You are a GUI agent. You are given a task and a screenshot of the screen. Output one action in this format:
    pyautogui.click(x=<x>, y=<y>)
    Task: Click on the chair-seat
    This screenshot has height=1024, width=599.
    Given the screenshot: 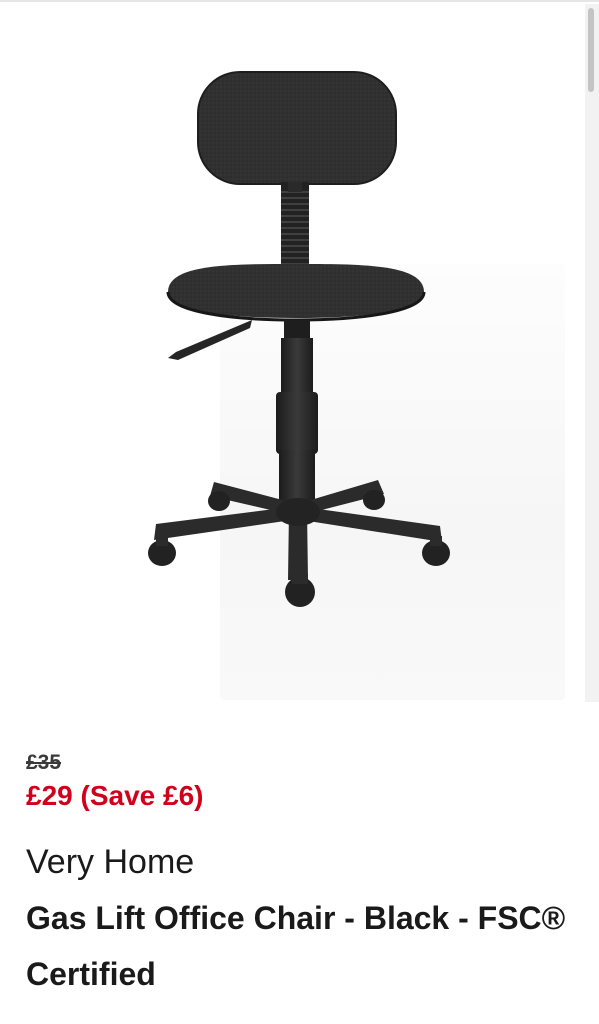 What is the action you would take?
    pyautogui.click(x=296, y=293)
    